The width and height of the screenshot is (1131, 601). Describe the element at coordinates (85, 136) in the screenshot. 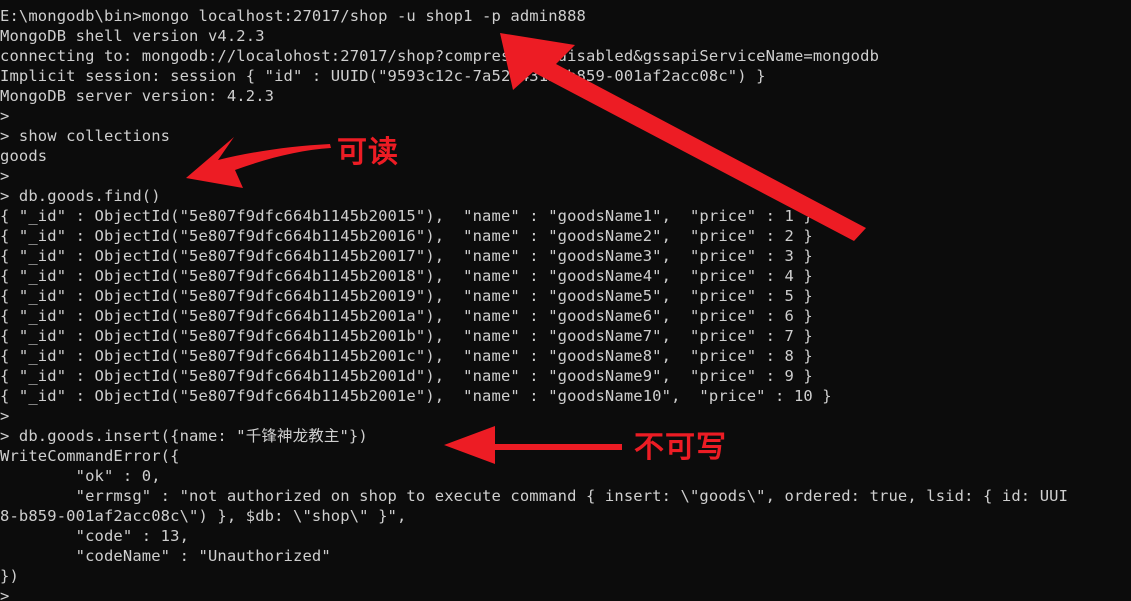

I see `console-line: > show collections` at that location.